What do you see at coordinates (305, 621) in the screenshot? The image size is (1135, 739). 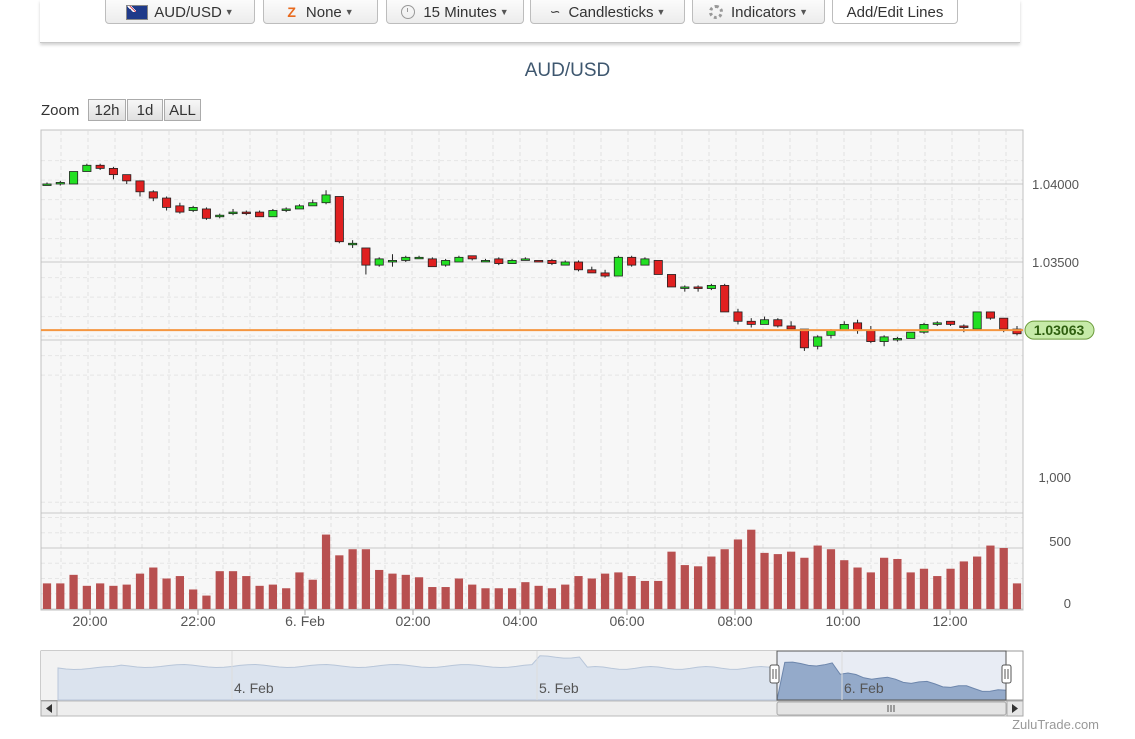 I see `time-tick-label: 6. Feb` at bounding box center [305, 621].